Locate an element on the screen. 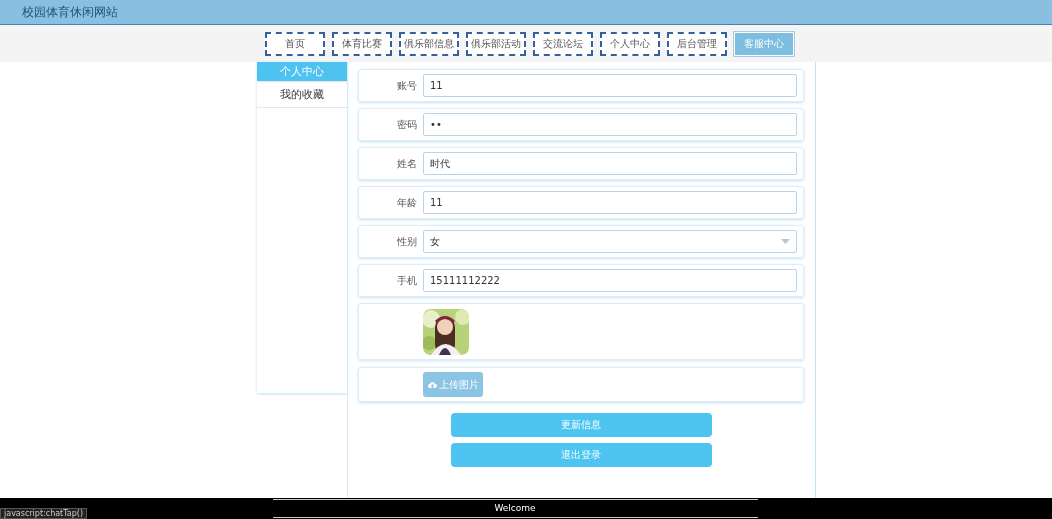 The width and height of the screenshot is (1052, 519). footer-text: Welcome is located at coordinates (515, 508).